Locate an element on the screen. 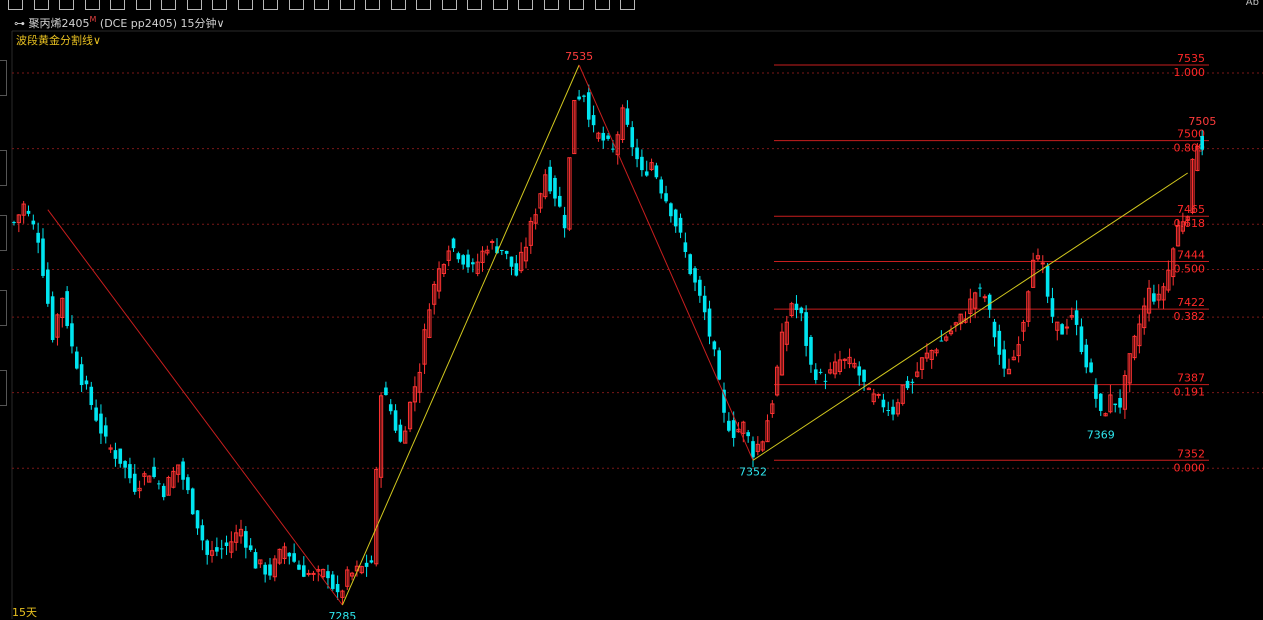 This screenshot has width=1263, height=620. fib-price-label: 7387 is located at coordinates (1191, 378).